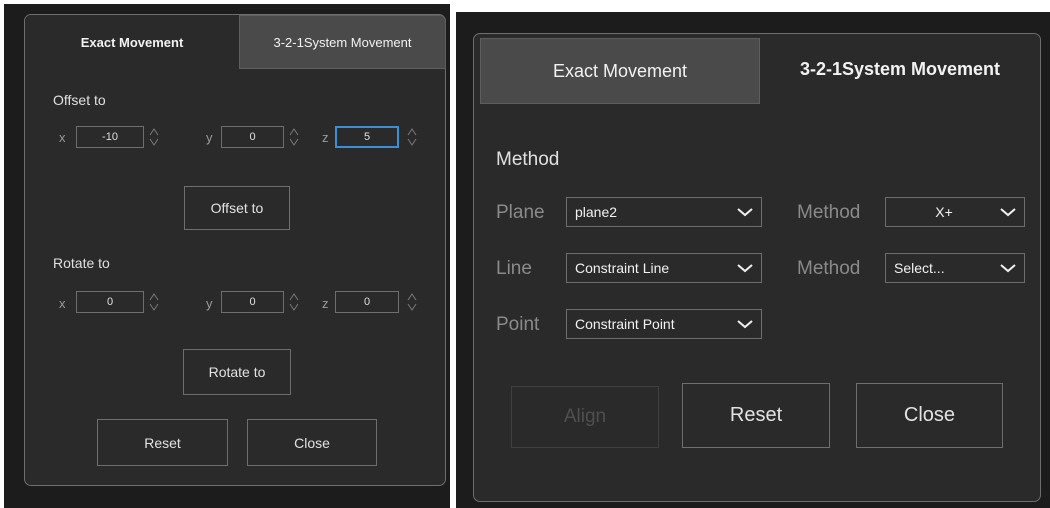  Describe the element at coordinates (412, 137) in the screenshot. I see `offset-z-spinner-icon` at that location.